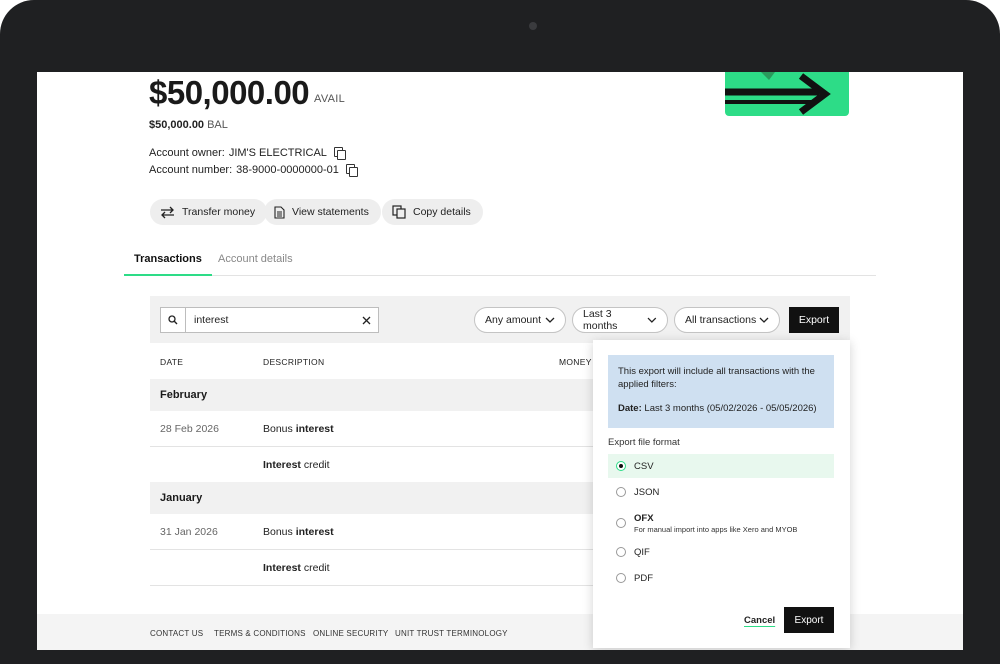 The height and width of the screenshot is (664, 1000). What do you see at coordinates (330, 212) in the screenshot?
I see `statements-label: View statements` at bounding box center [330, 212].